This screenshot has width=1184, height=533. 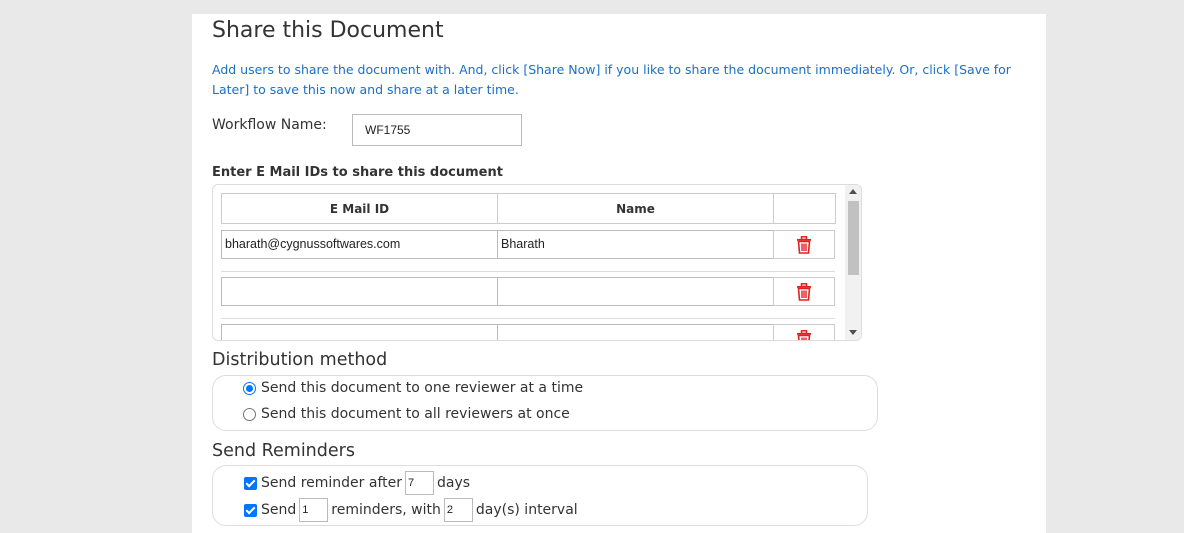 What do you see at coordinates (635, 244) in the screenshot?
I see `name-input-row-1: Bharath` at bounding box center [635, 244].